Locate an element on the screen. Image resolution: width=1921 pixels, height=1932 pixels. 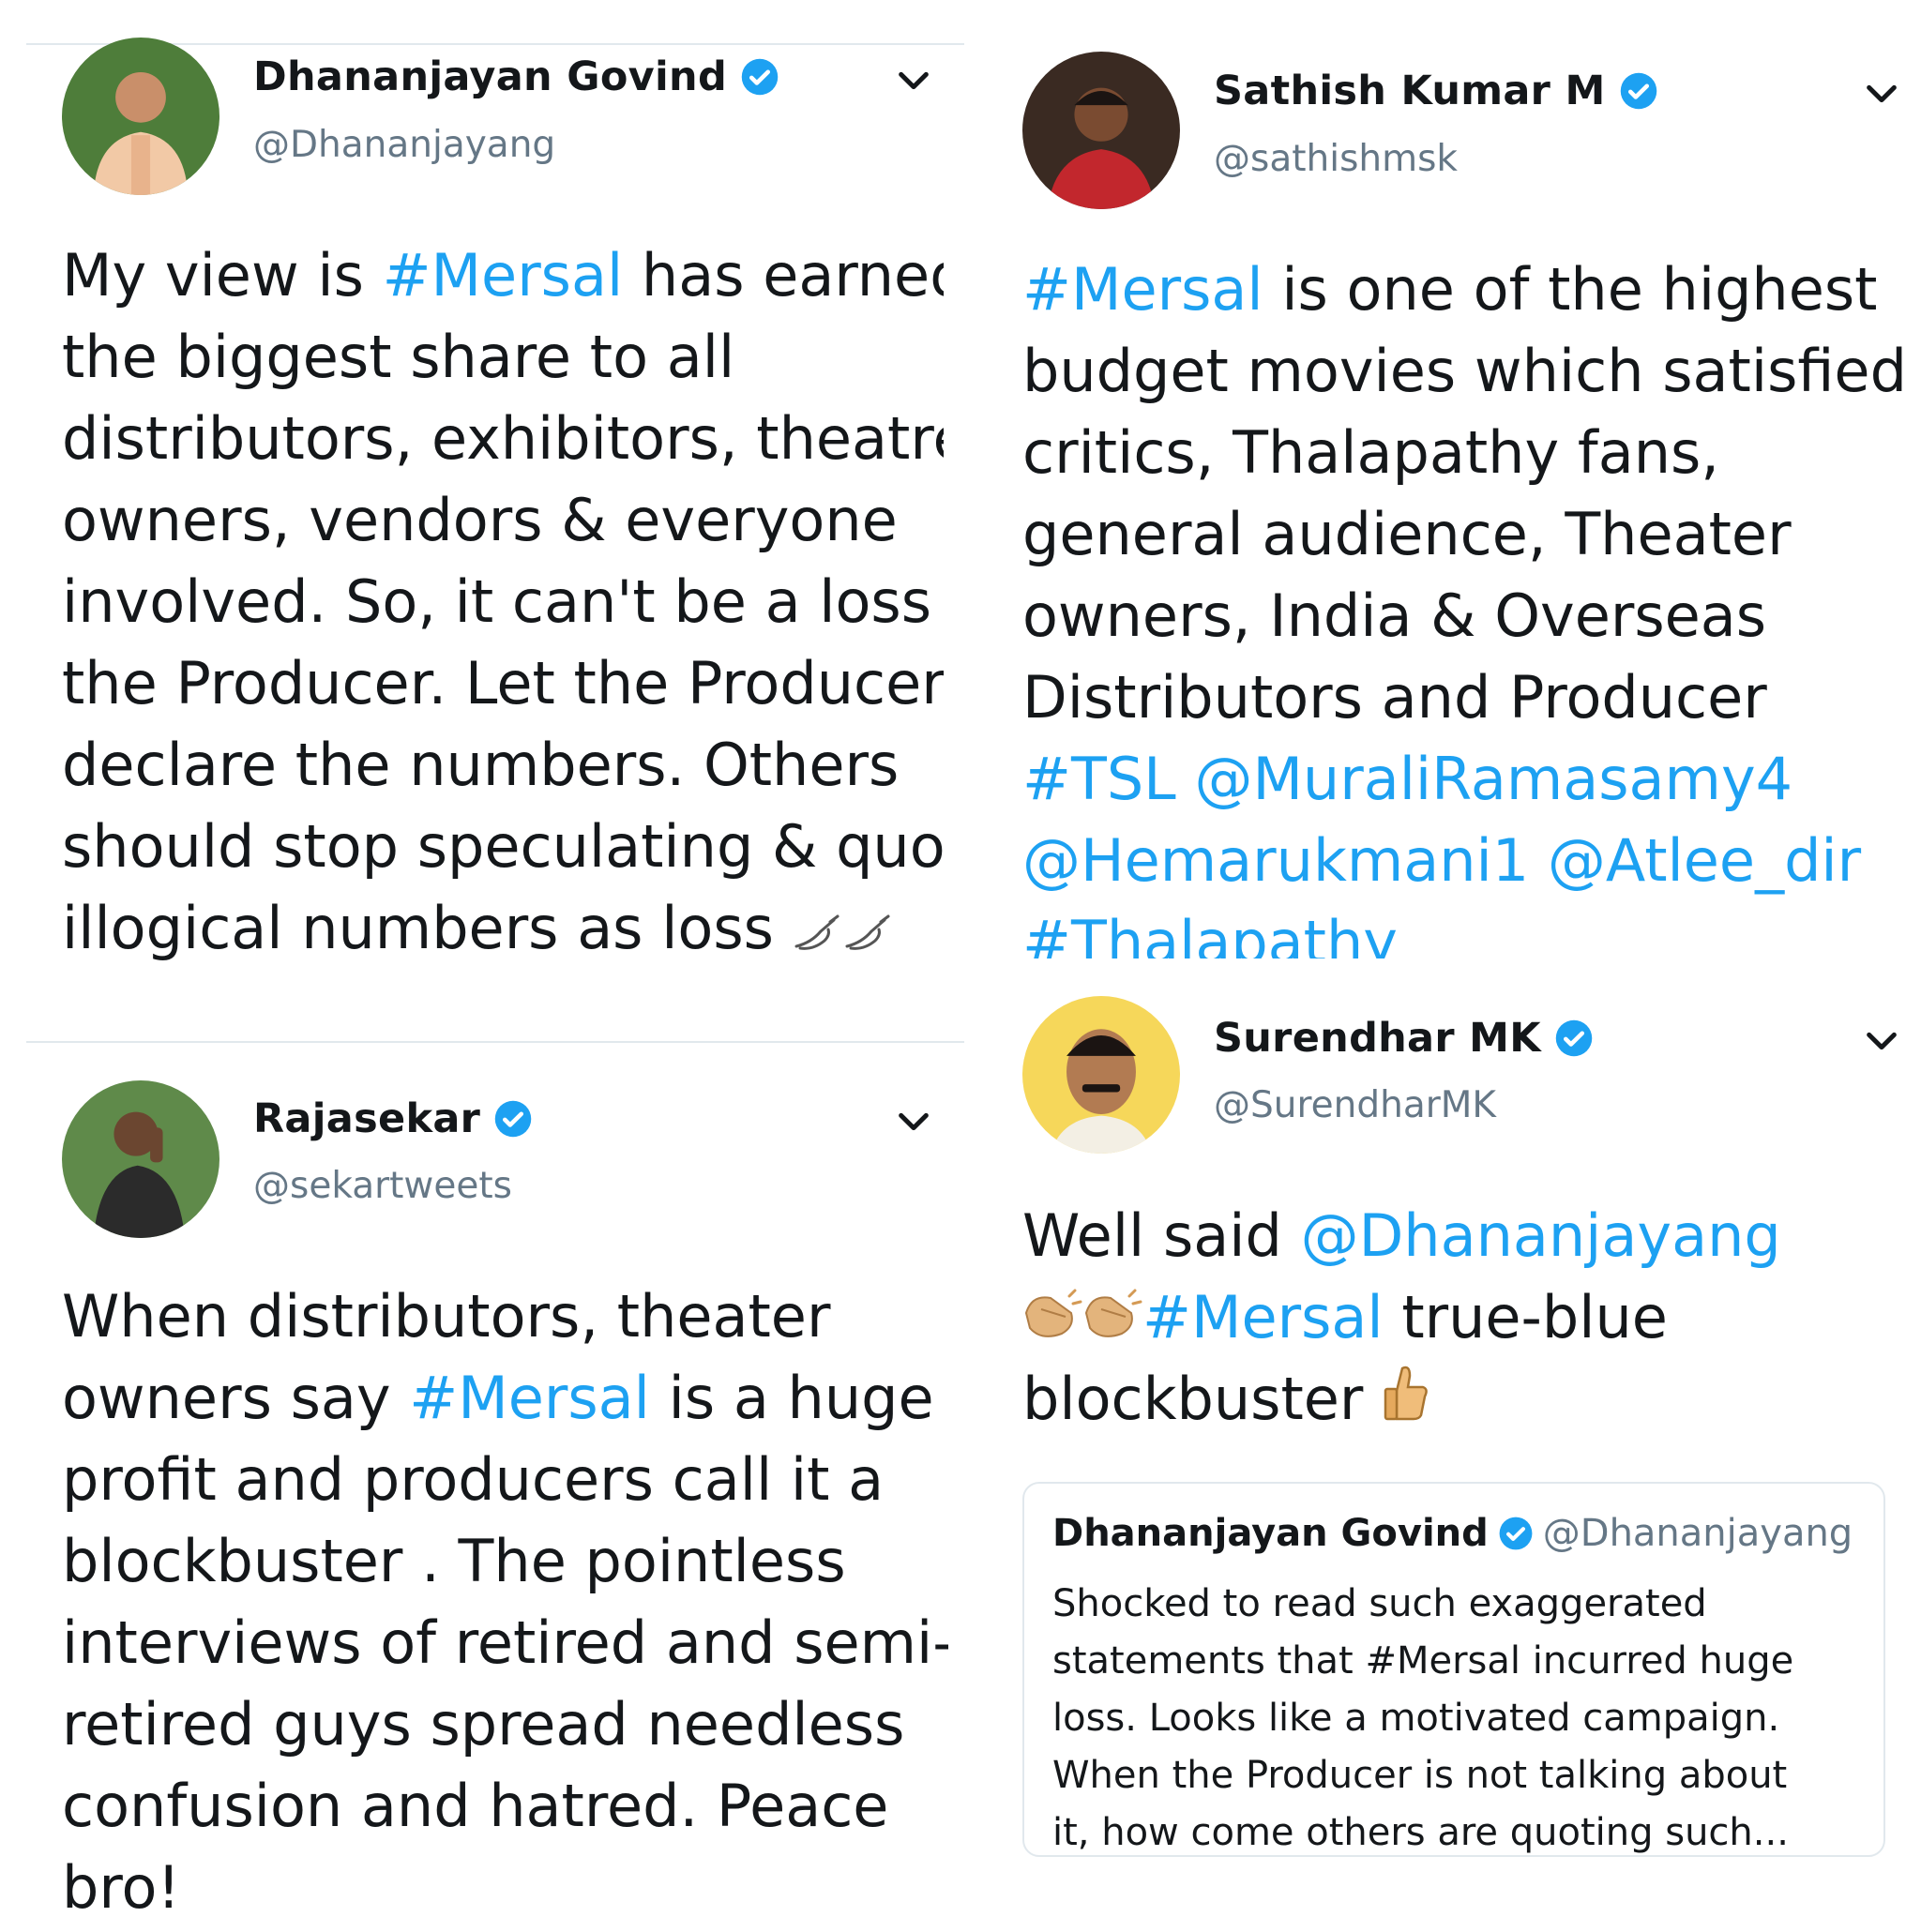
tweet-text-line: illogical numbers as loss is located at coordinates (503, 924).